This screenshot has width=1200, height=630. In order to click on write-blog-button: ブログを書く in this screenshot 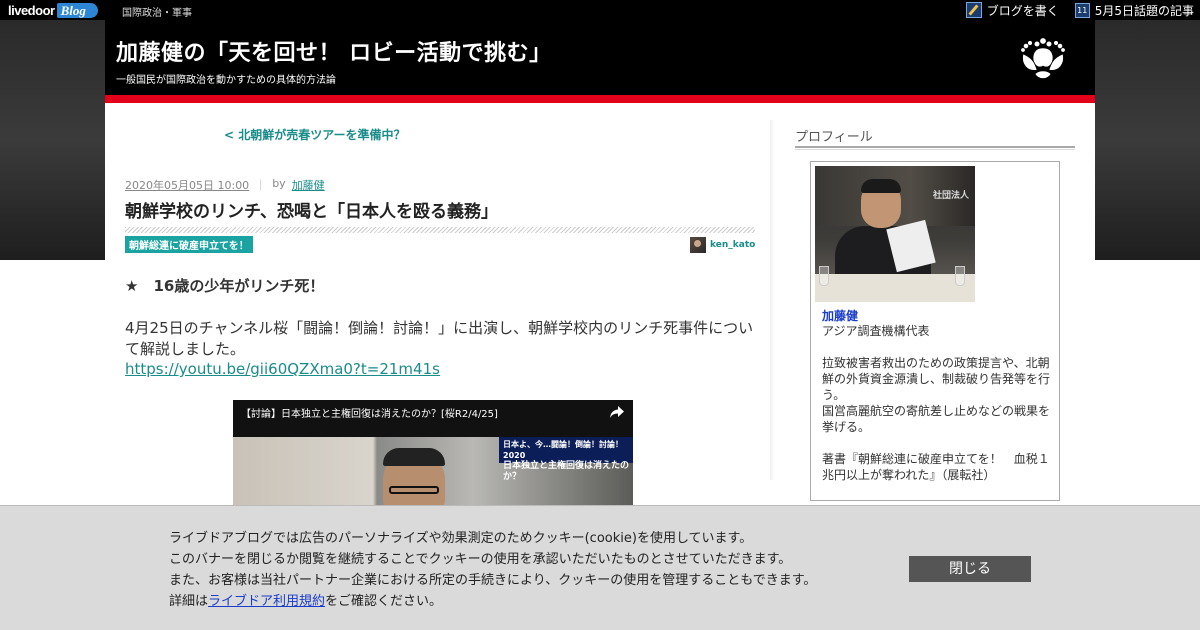, I will do `click(1012, 10)`.